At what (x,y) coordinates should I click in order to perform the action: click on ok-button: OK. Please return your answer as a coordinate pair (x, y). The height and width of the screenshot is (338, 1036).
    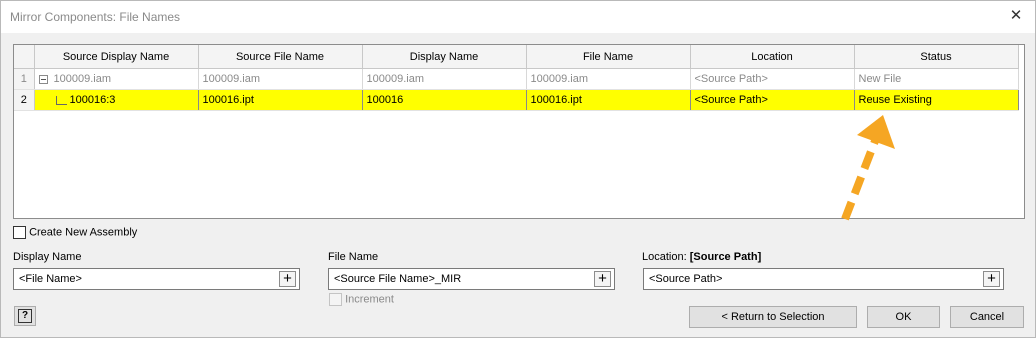
    Looking at the image, I should click on (903, 317).